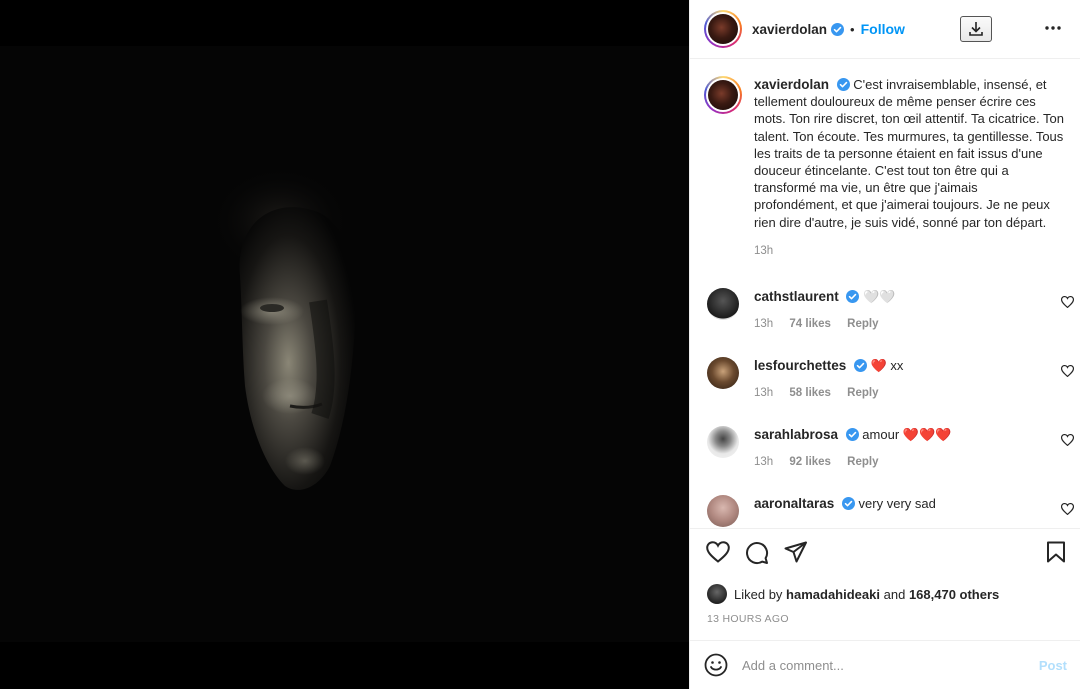 This screenshot has height=689, width=1080. I want to click on download-icon, so click(976, 29).